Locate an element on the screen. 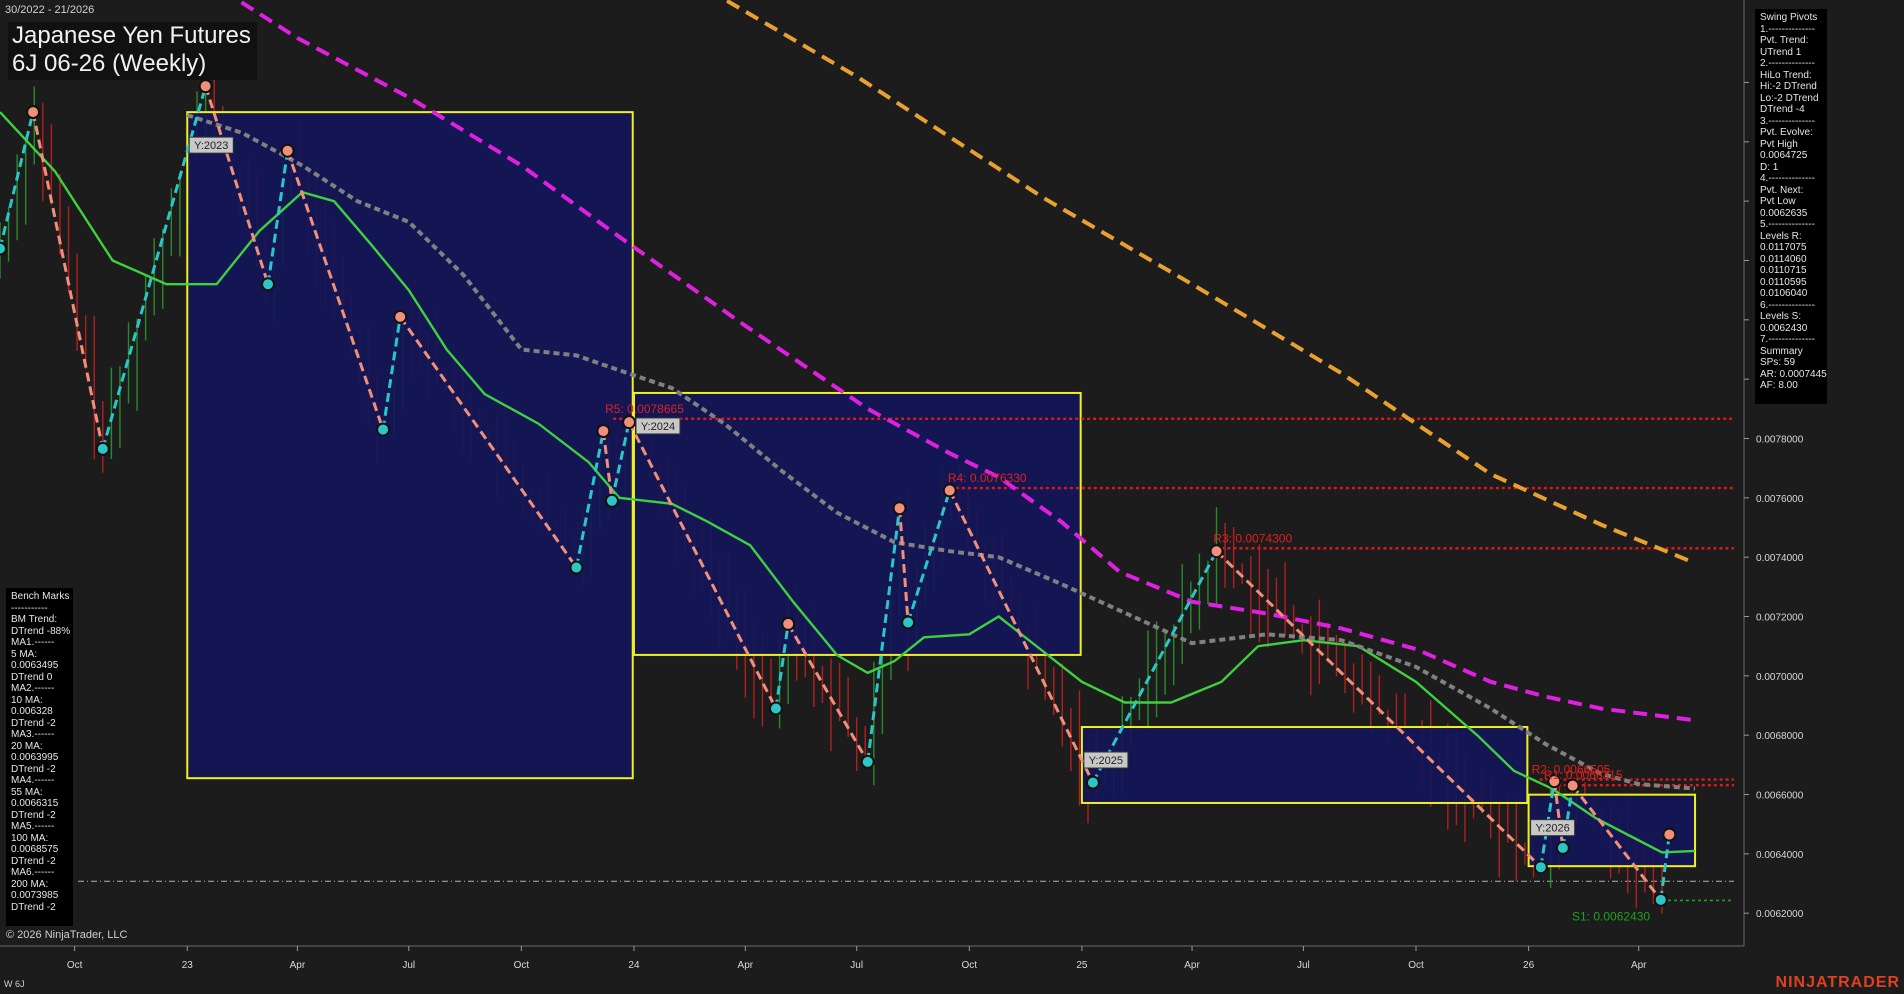 The image size is (1904, 994). swing-panel-line: 4.-------------- is located at coordinates (1787, 178).